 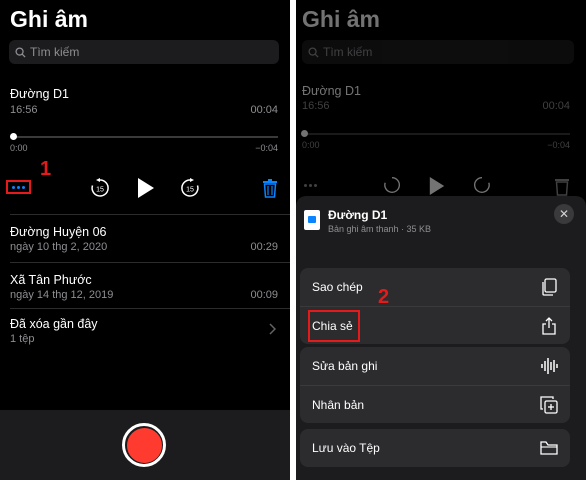 What do you see at coordinates (549, 287) in the screenshot?
I see `copy-icon` at bounding box center [549, 287].